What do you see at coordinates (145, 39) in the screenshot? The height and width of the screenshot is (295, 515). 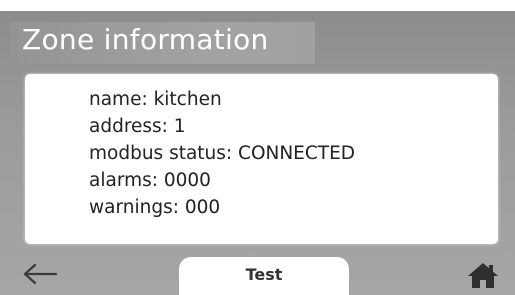 I see `page-title: Zone information` at bounding box center [145, 39].